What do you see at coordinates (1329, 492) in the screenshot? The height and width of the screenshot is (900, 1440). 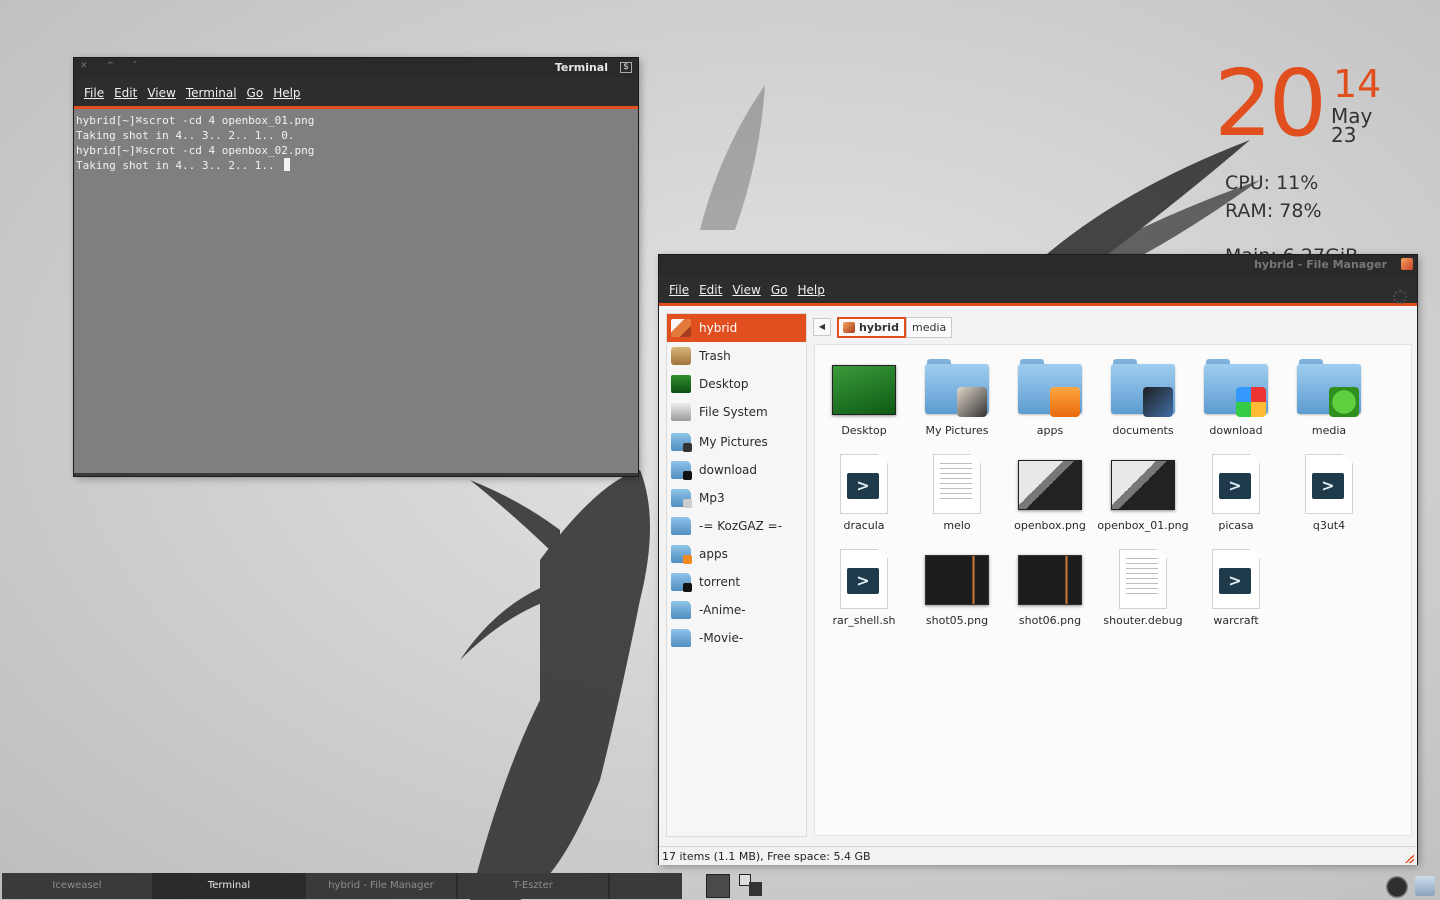 I see `file-item-q3ut4: > q3ut4` at bounding box center [1329, 492].